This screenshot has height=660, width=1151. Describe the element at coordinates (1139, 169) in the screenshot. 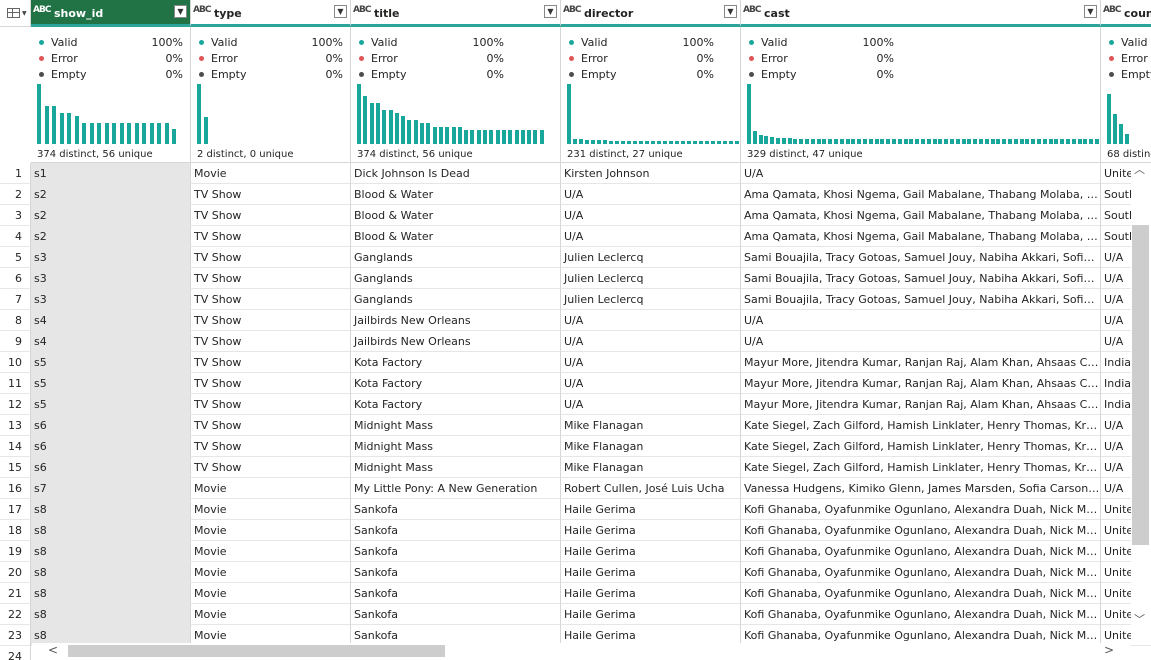

I see `scroll-up-icon: ︿` at that location.